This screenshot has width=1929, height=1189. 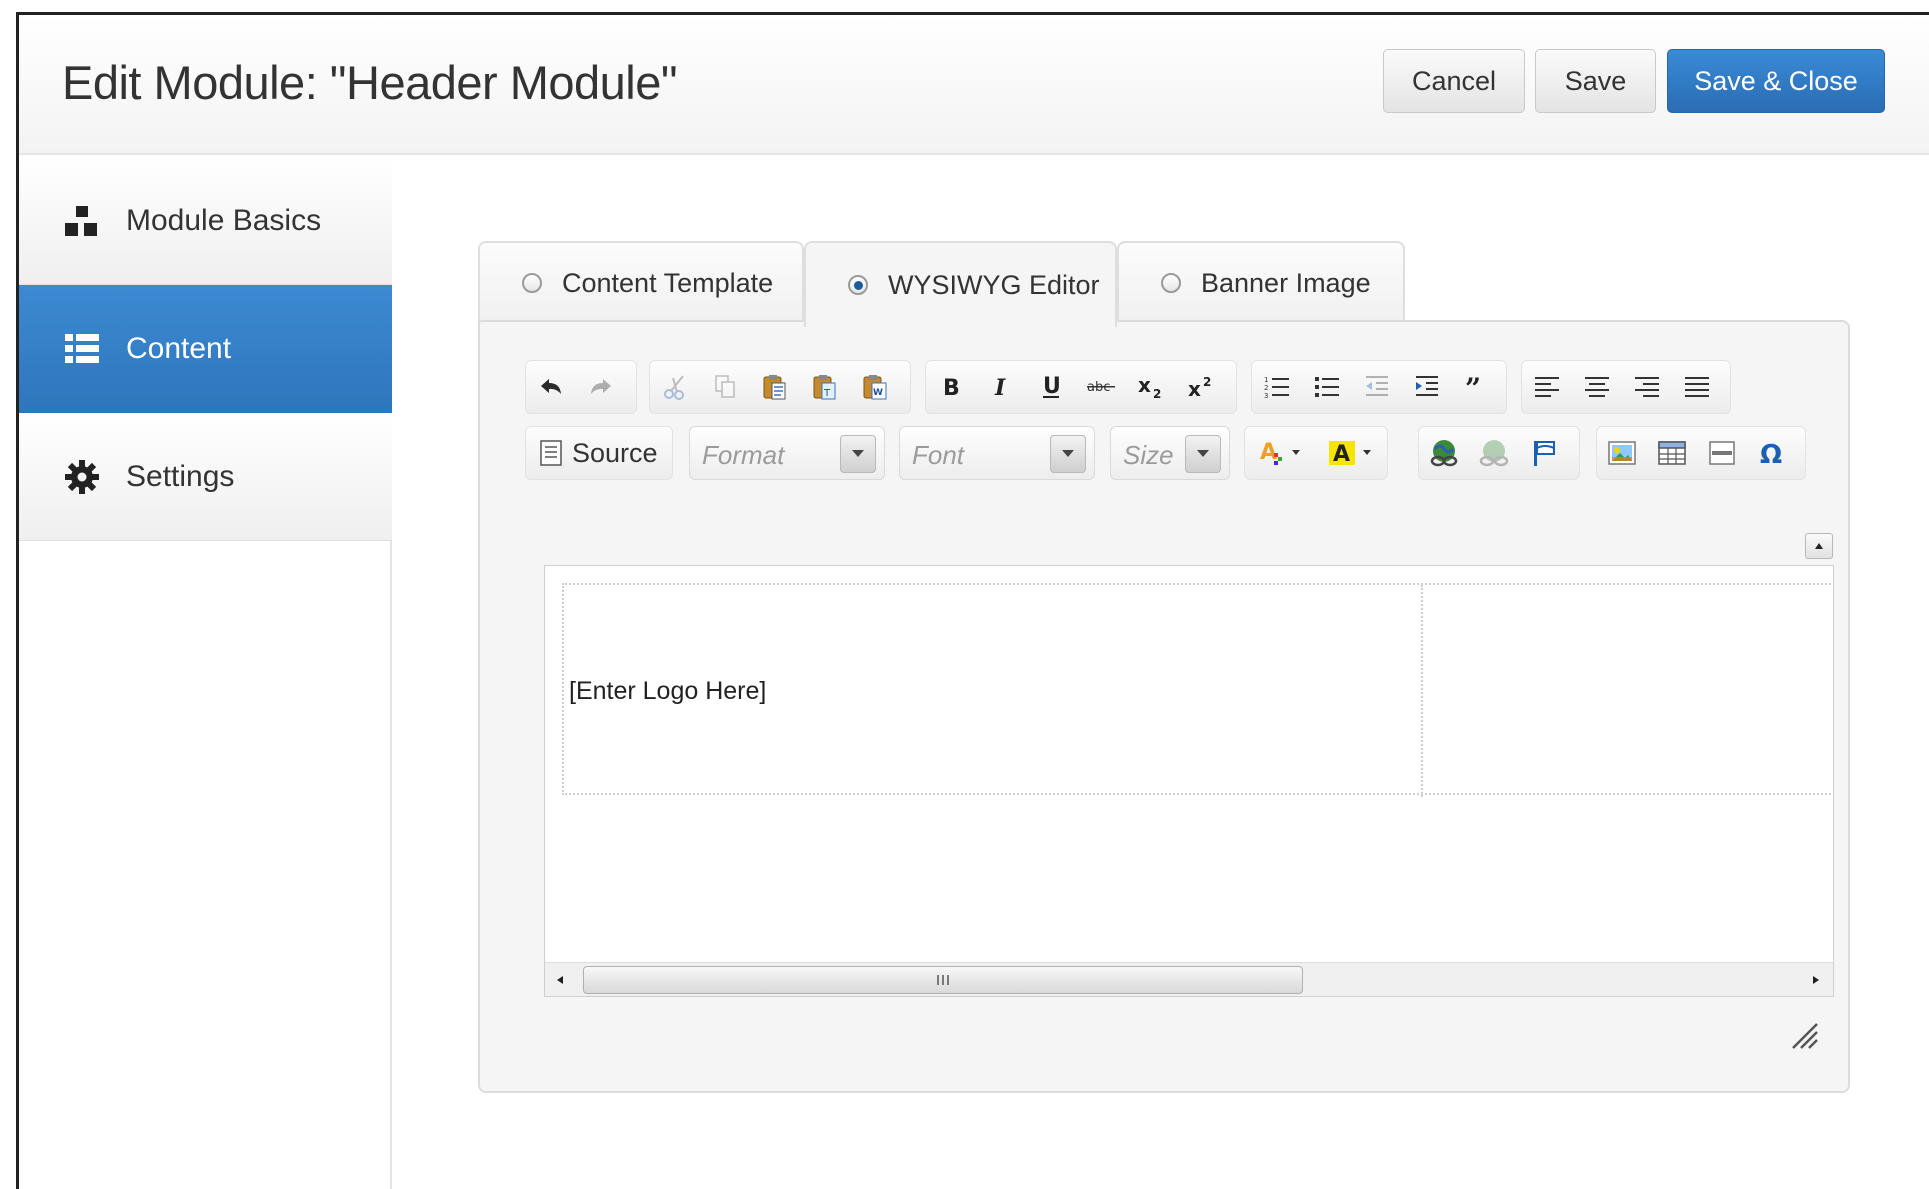 What do you see at coordinates (775, 387) in the screenshot?
I see `paste-icon` at bounding box center [775, 387].